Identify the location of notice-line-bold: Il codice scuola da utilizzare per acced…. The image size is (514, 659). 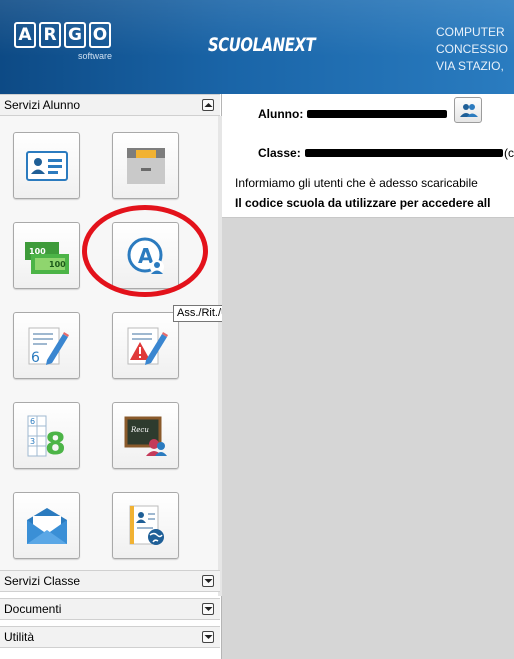
(363, 203).